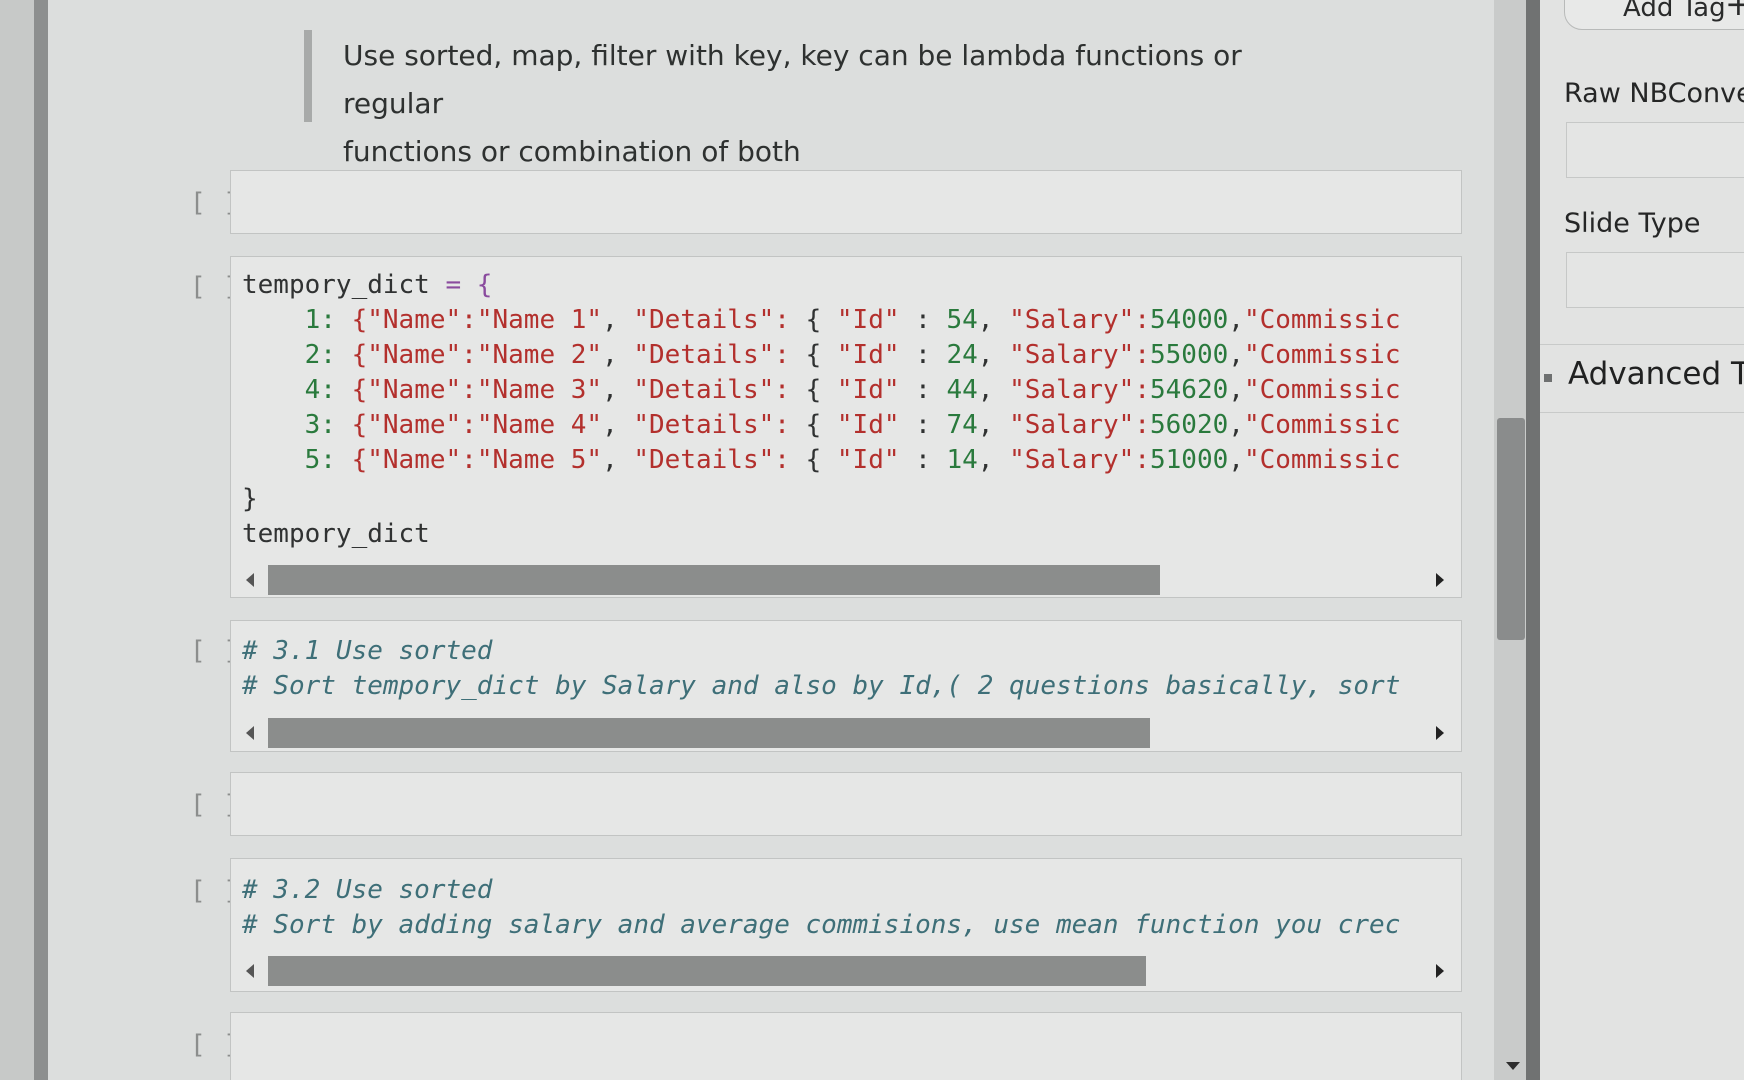 The width and height of the screenshot is (1744, 1080). What do you see at coordinates (367, 890) in the screenshot?
I see `comment-line: # 3.2 Use sorted` at bounding box center [367, 890].